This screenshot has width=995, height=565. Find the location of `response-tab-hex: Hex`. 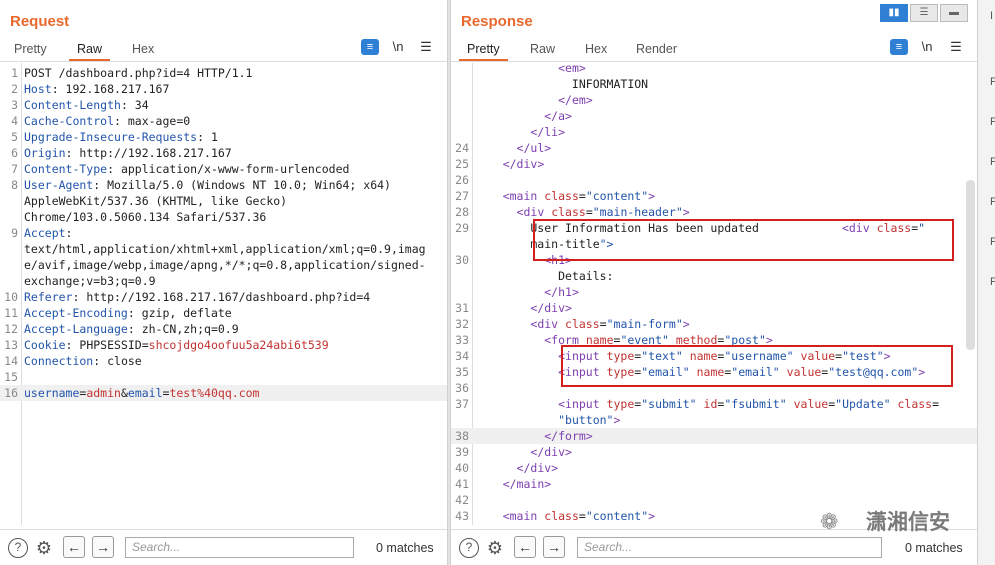

response-tab-hex: Hex is located at coordinates (596, 51).